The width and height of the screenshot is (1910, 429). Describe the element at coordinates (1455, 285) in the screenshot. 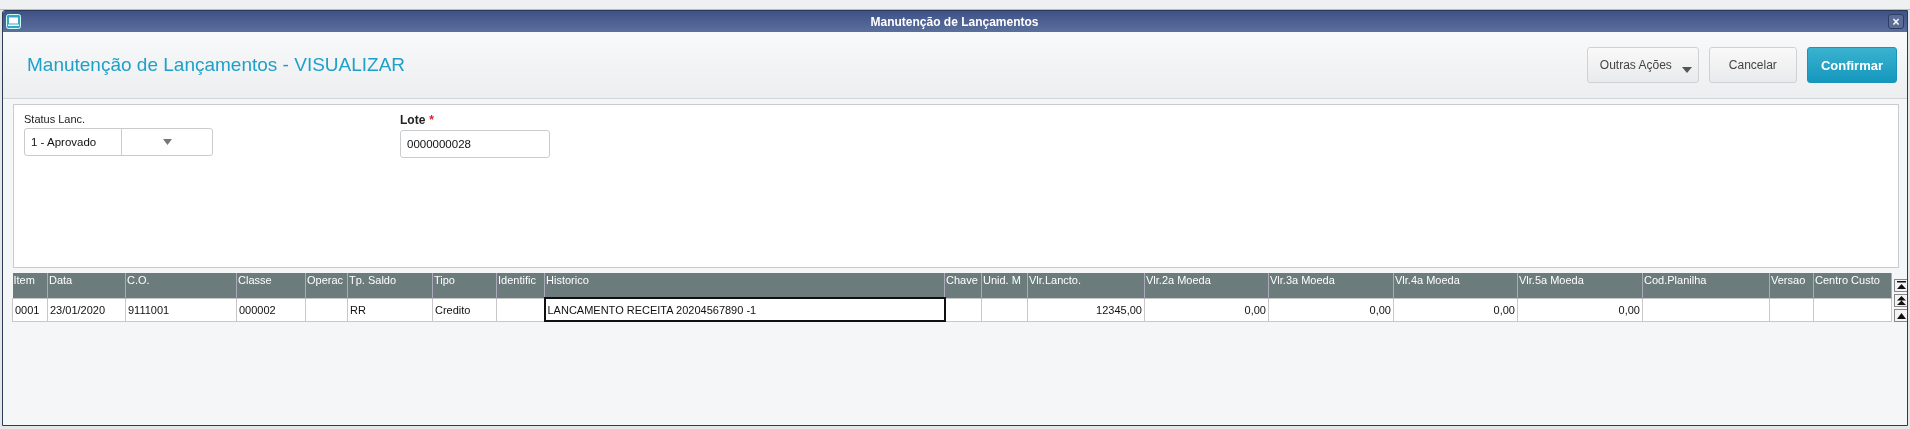

I see `column-header: Vlr.4a Moeda` at that location.